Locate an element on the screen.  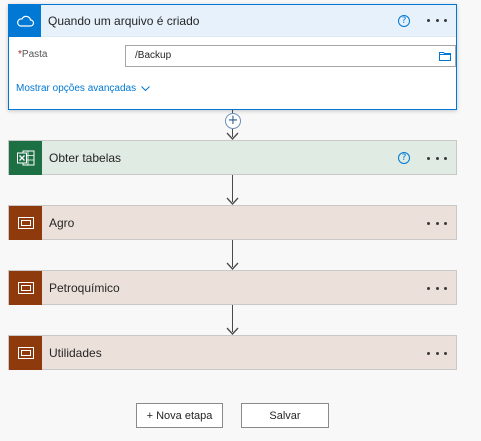
folder-field-row: *Pasta /Backup is located at coordinates (237, 57).